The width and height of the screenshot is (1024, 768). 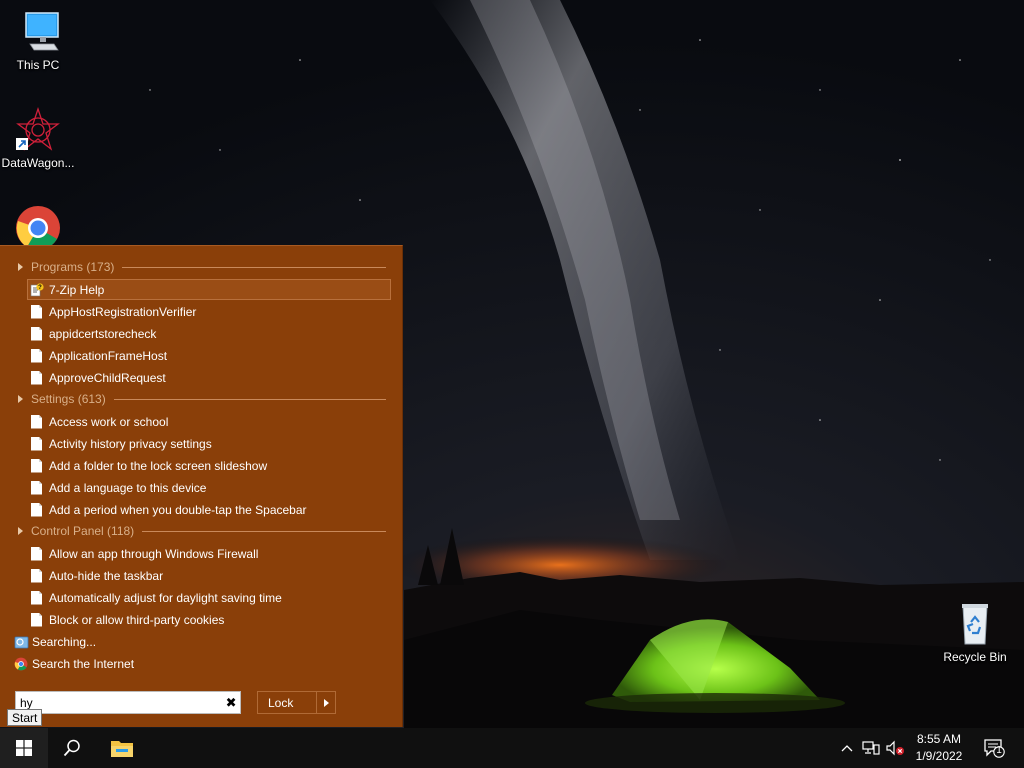 I want to click on result-item: Activity history privacy settings, so click(x=209, y=443).